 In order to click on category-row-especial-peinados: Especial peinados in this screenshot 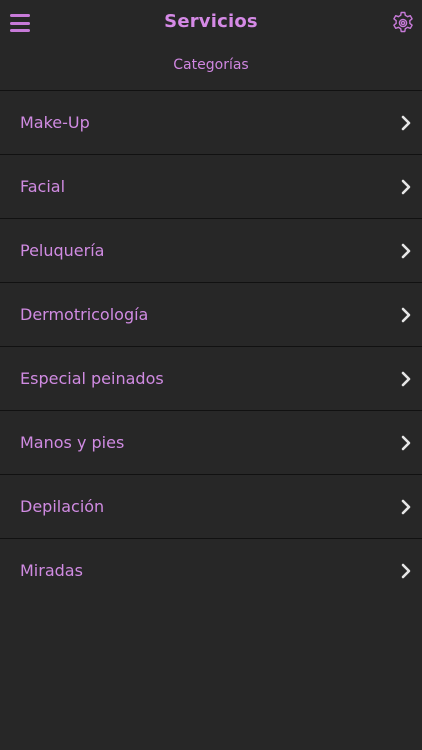, I will do `click(211, 379)`.